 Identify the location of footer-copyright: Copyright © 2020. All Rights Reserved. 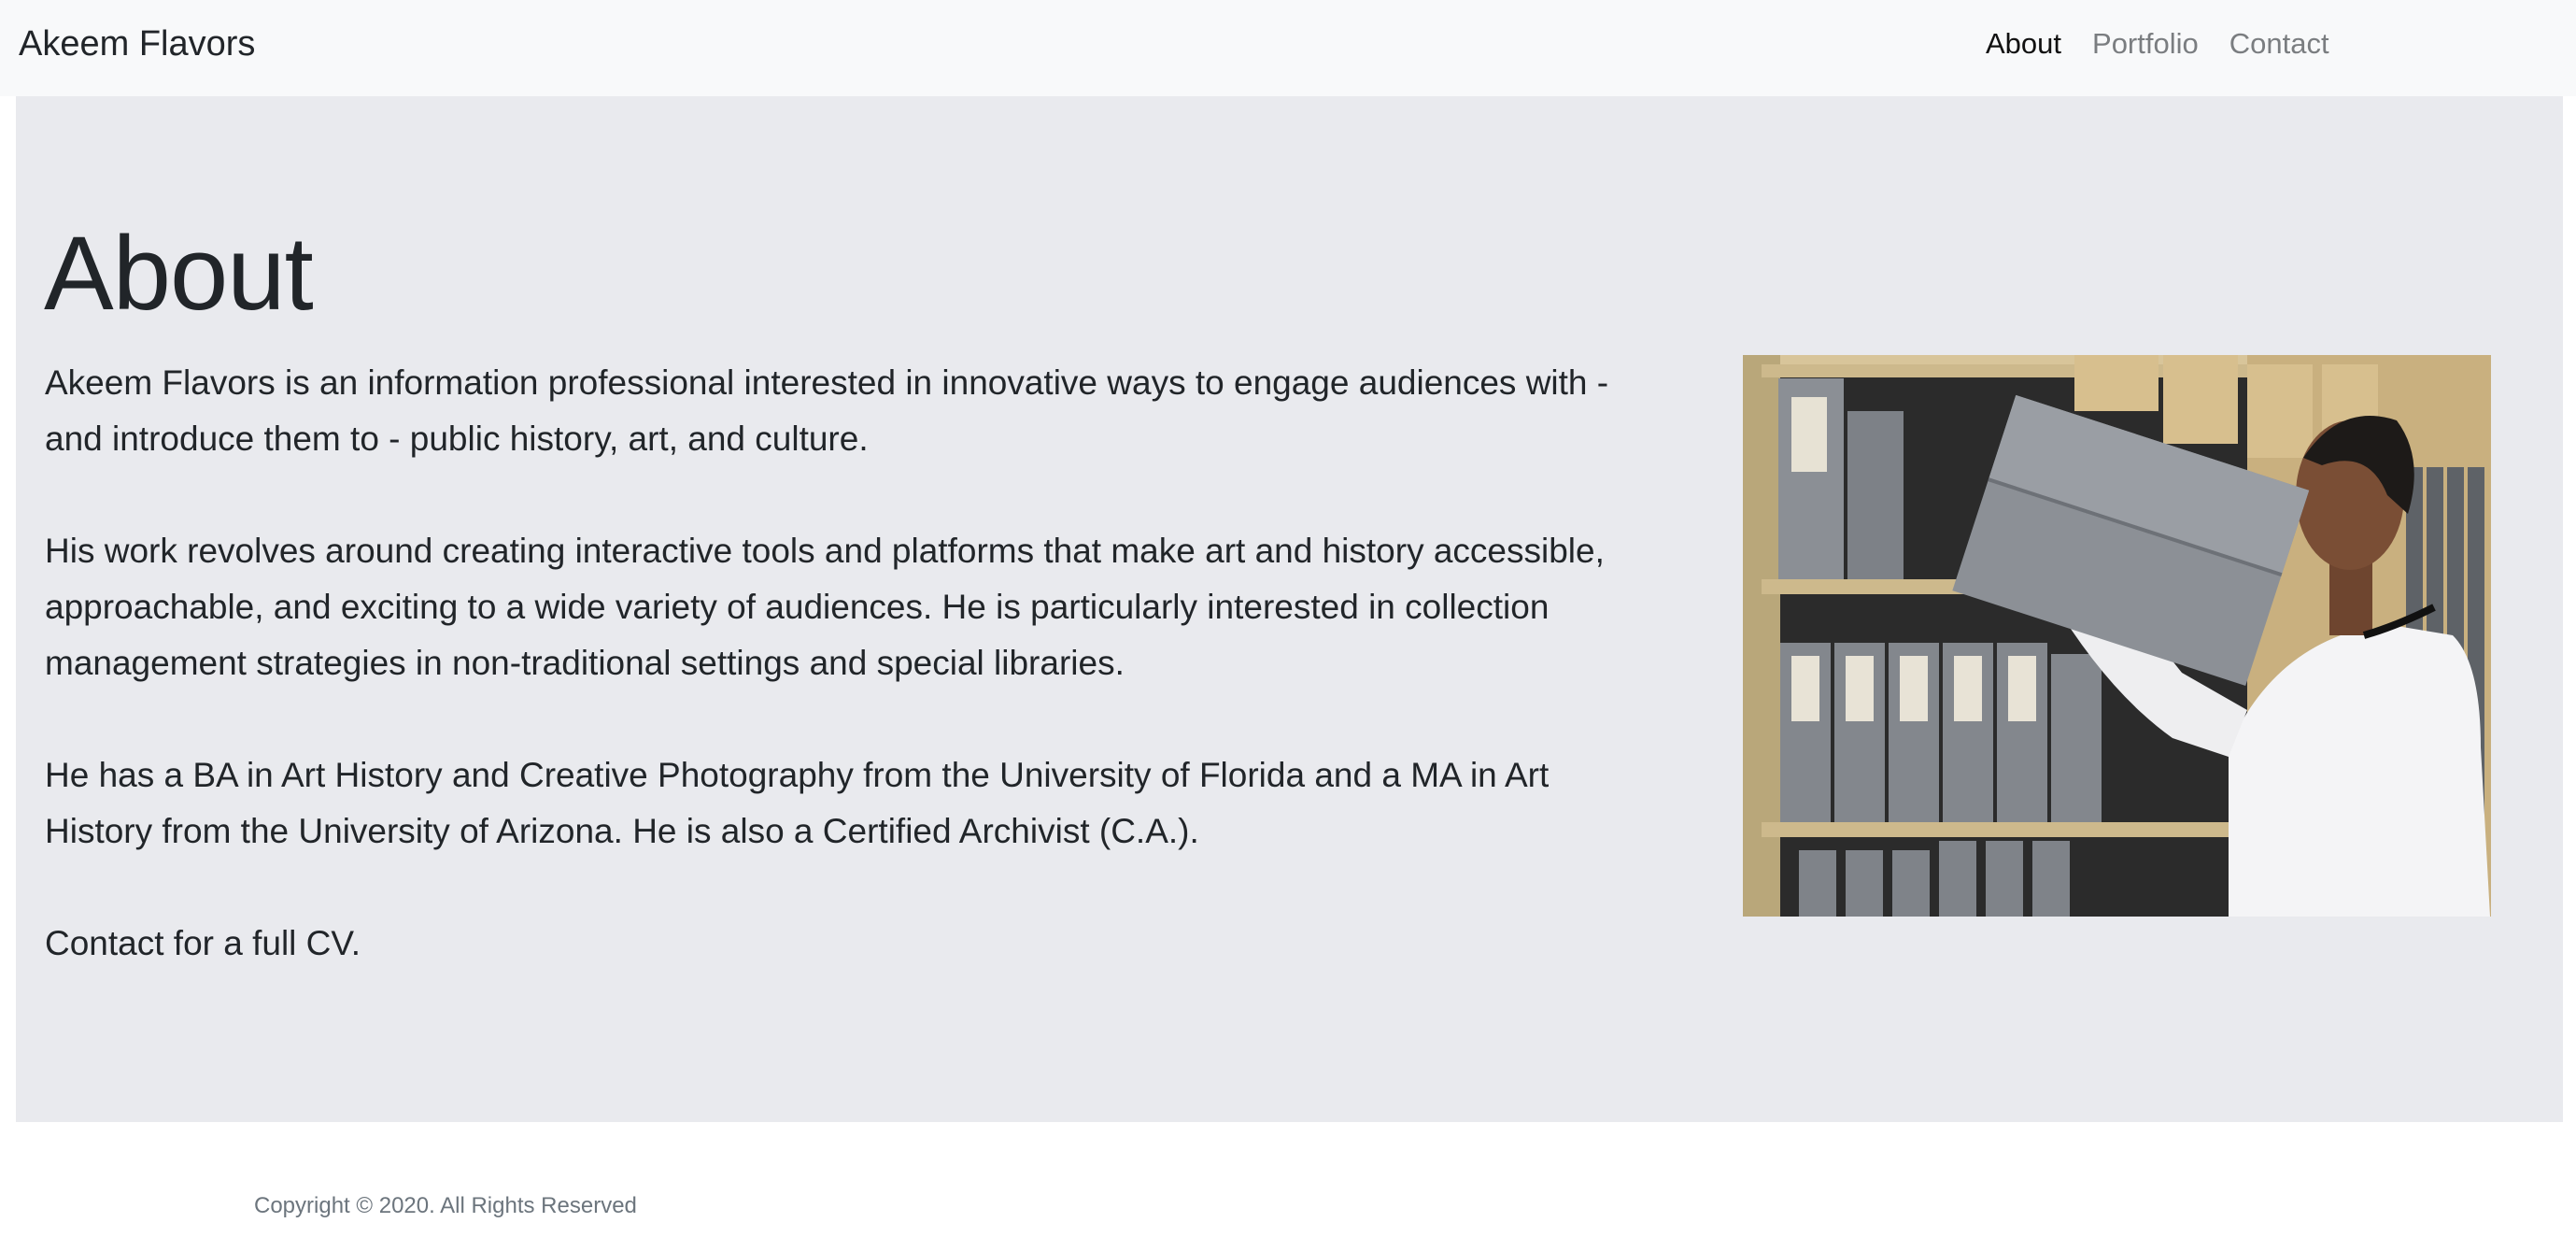
(445, 1205).